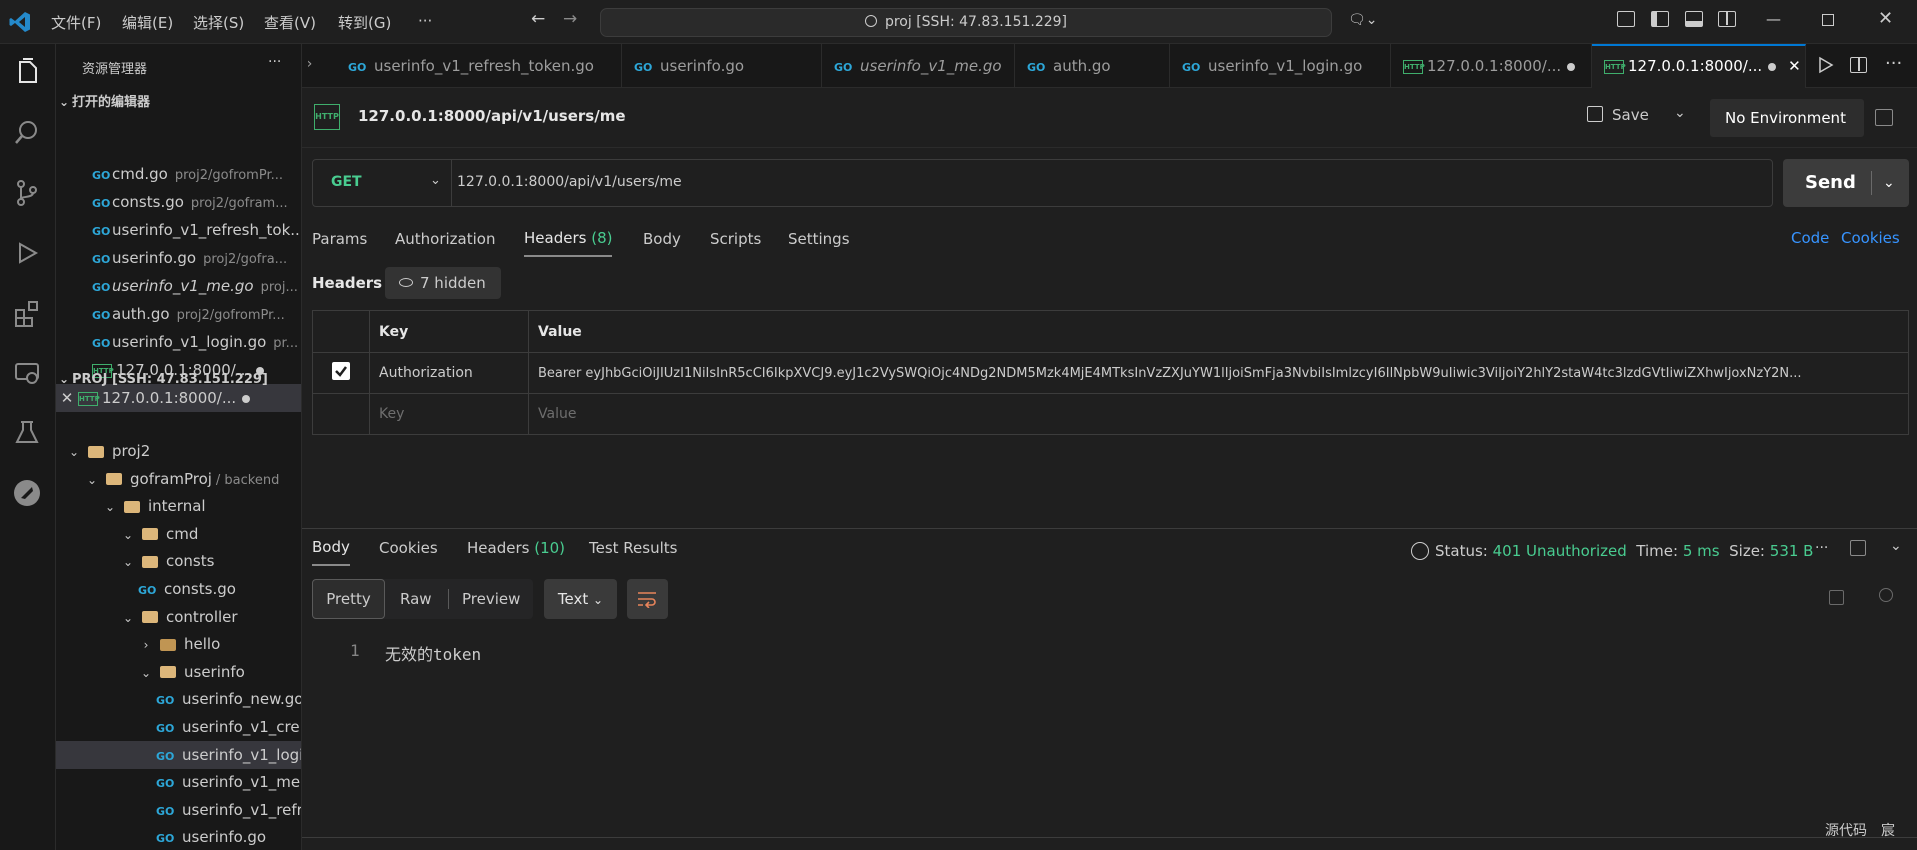  Describe the element at coordinates (1218, 414) in the screenshot. I see `value-input: Value` at that location.